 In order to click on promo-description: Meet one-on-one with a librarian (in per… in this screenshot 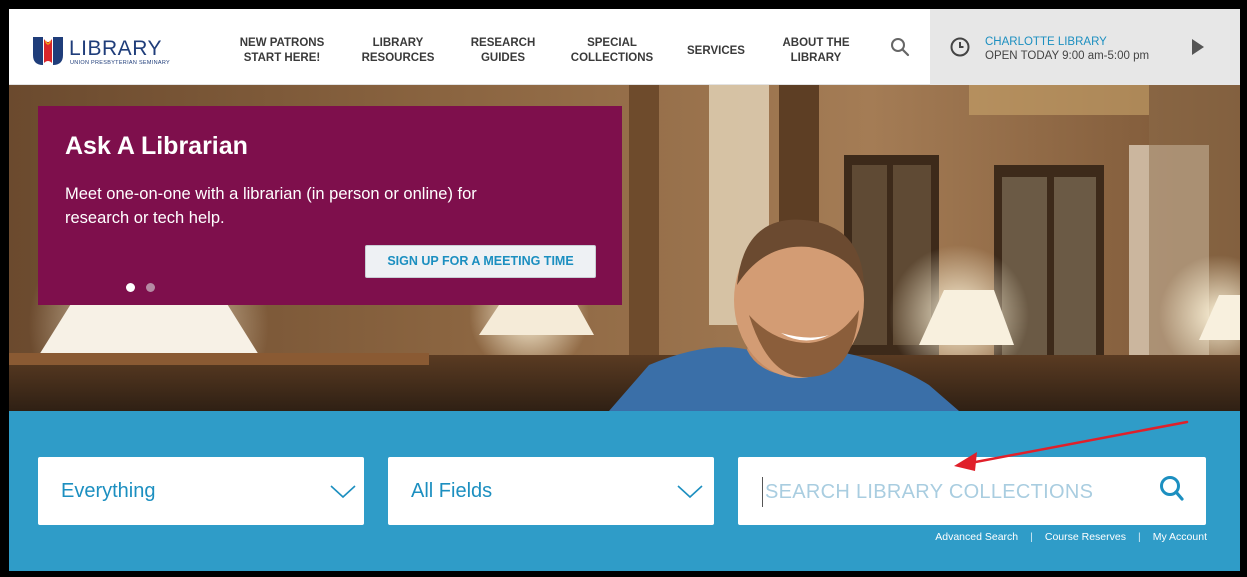, I will do `click(271, 206)`.